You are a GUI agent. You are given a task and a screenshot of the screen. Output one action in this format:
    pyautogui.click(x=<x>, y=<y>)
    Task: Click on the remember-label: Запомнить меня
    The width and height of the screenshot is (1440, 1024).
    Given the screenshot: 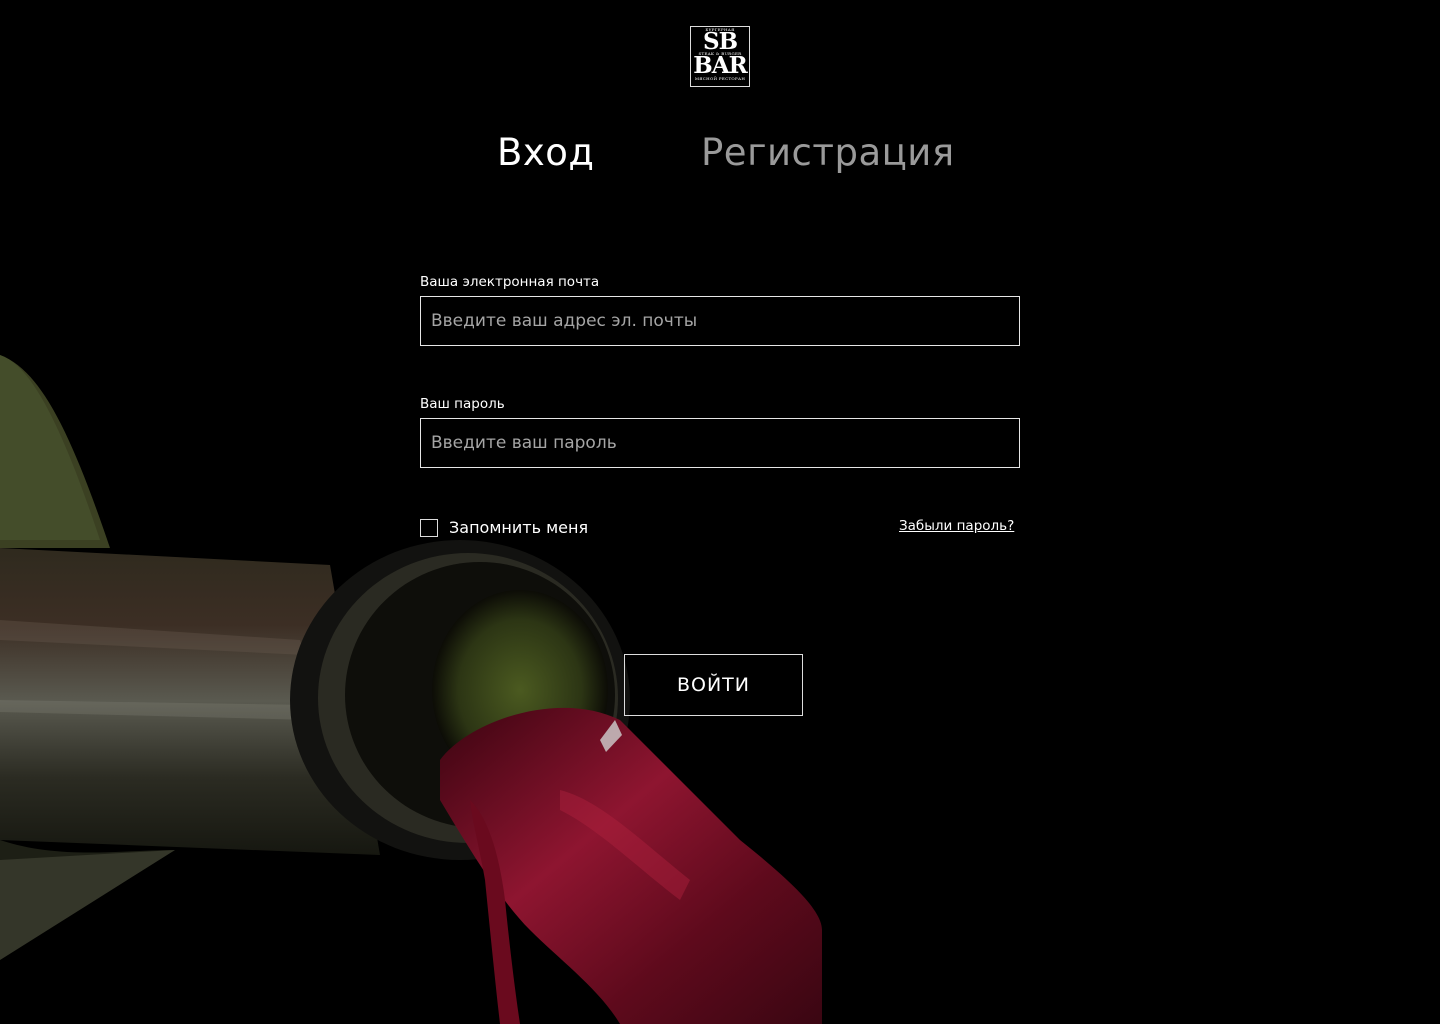 What is the action you would take?
    pyautogui.click(x=519, y=527)
    